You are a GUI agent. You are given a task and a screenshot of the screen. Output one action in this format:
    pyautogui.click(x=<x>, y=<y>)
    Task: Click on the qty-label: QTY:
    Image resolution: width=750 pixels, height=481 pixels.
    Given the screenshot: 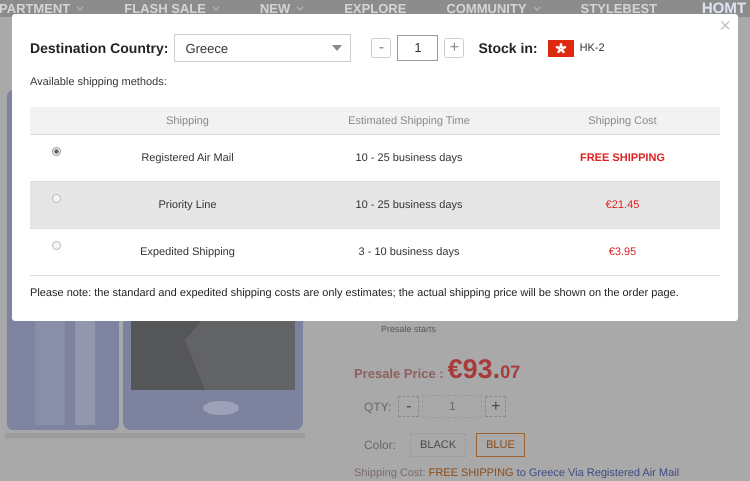 What is the action you would take?
    pyautogui.click(x=378, y=407)
    